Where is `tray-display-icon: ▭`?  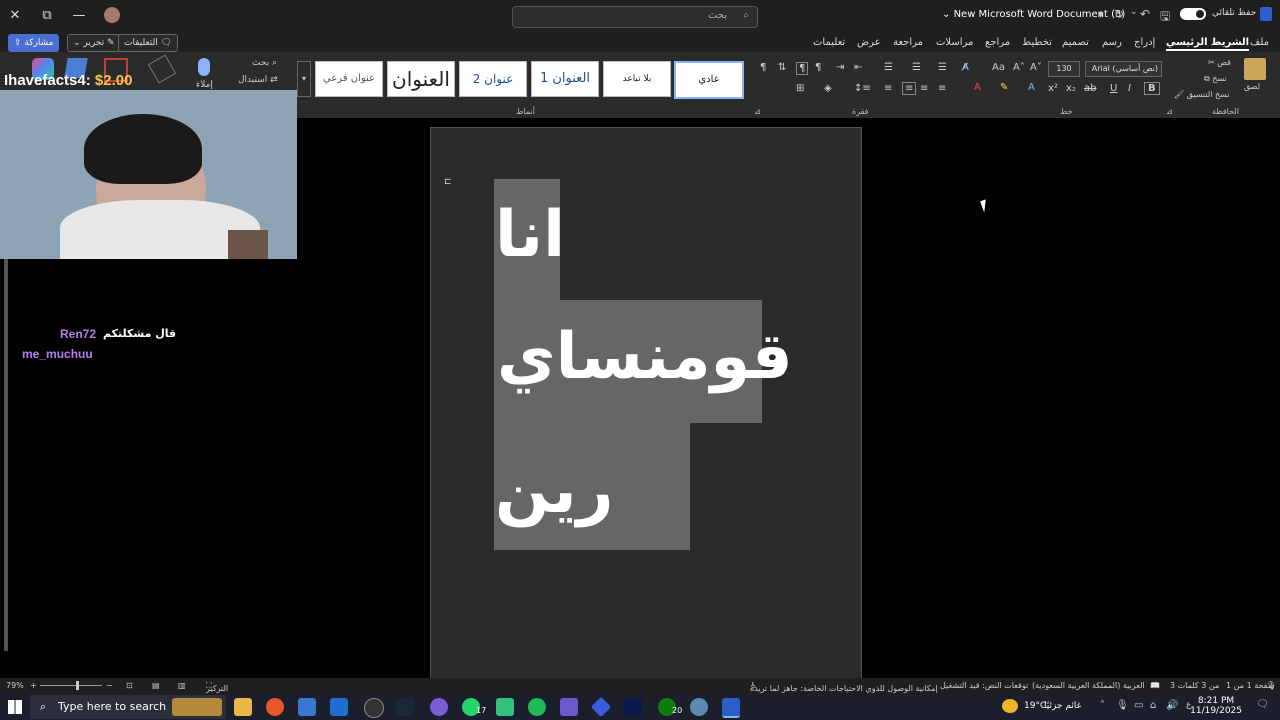
tray-display-icon: ▭ is located at coordinates (1138, 705).